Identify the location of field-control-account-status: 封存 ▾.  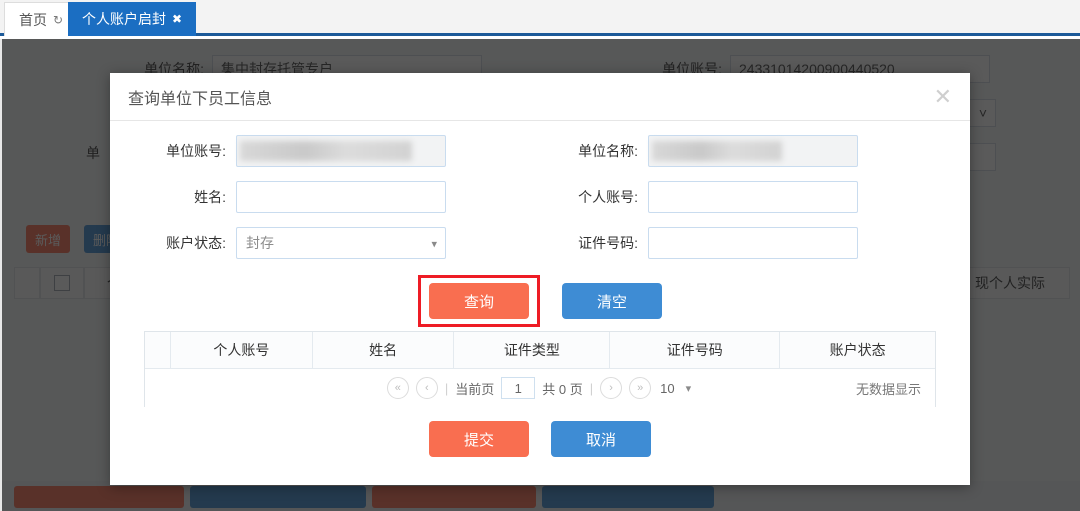
(341, 243).